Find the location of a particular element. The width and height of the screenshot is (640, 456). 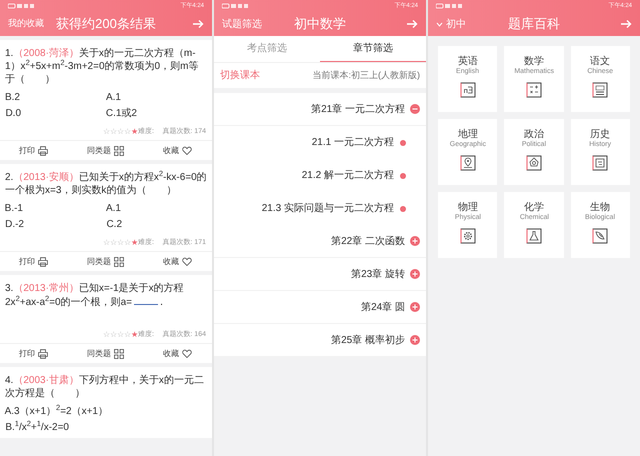

subject-name: 数学 is located at coordinates (534, 61).